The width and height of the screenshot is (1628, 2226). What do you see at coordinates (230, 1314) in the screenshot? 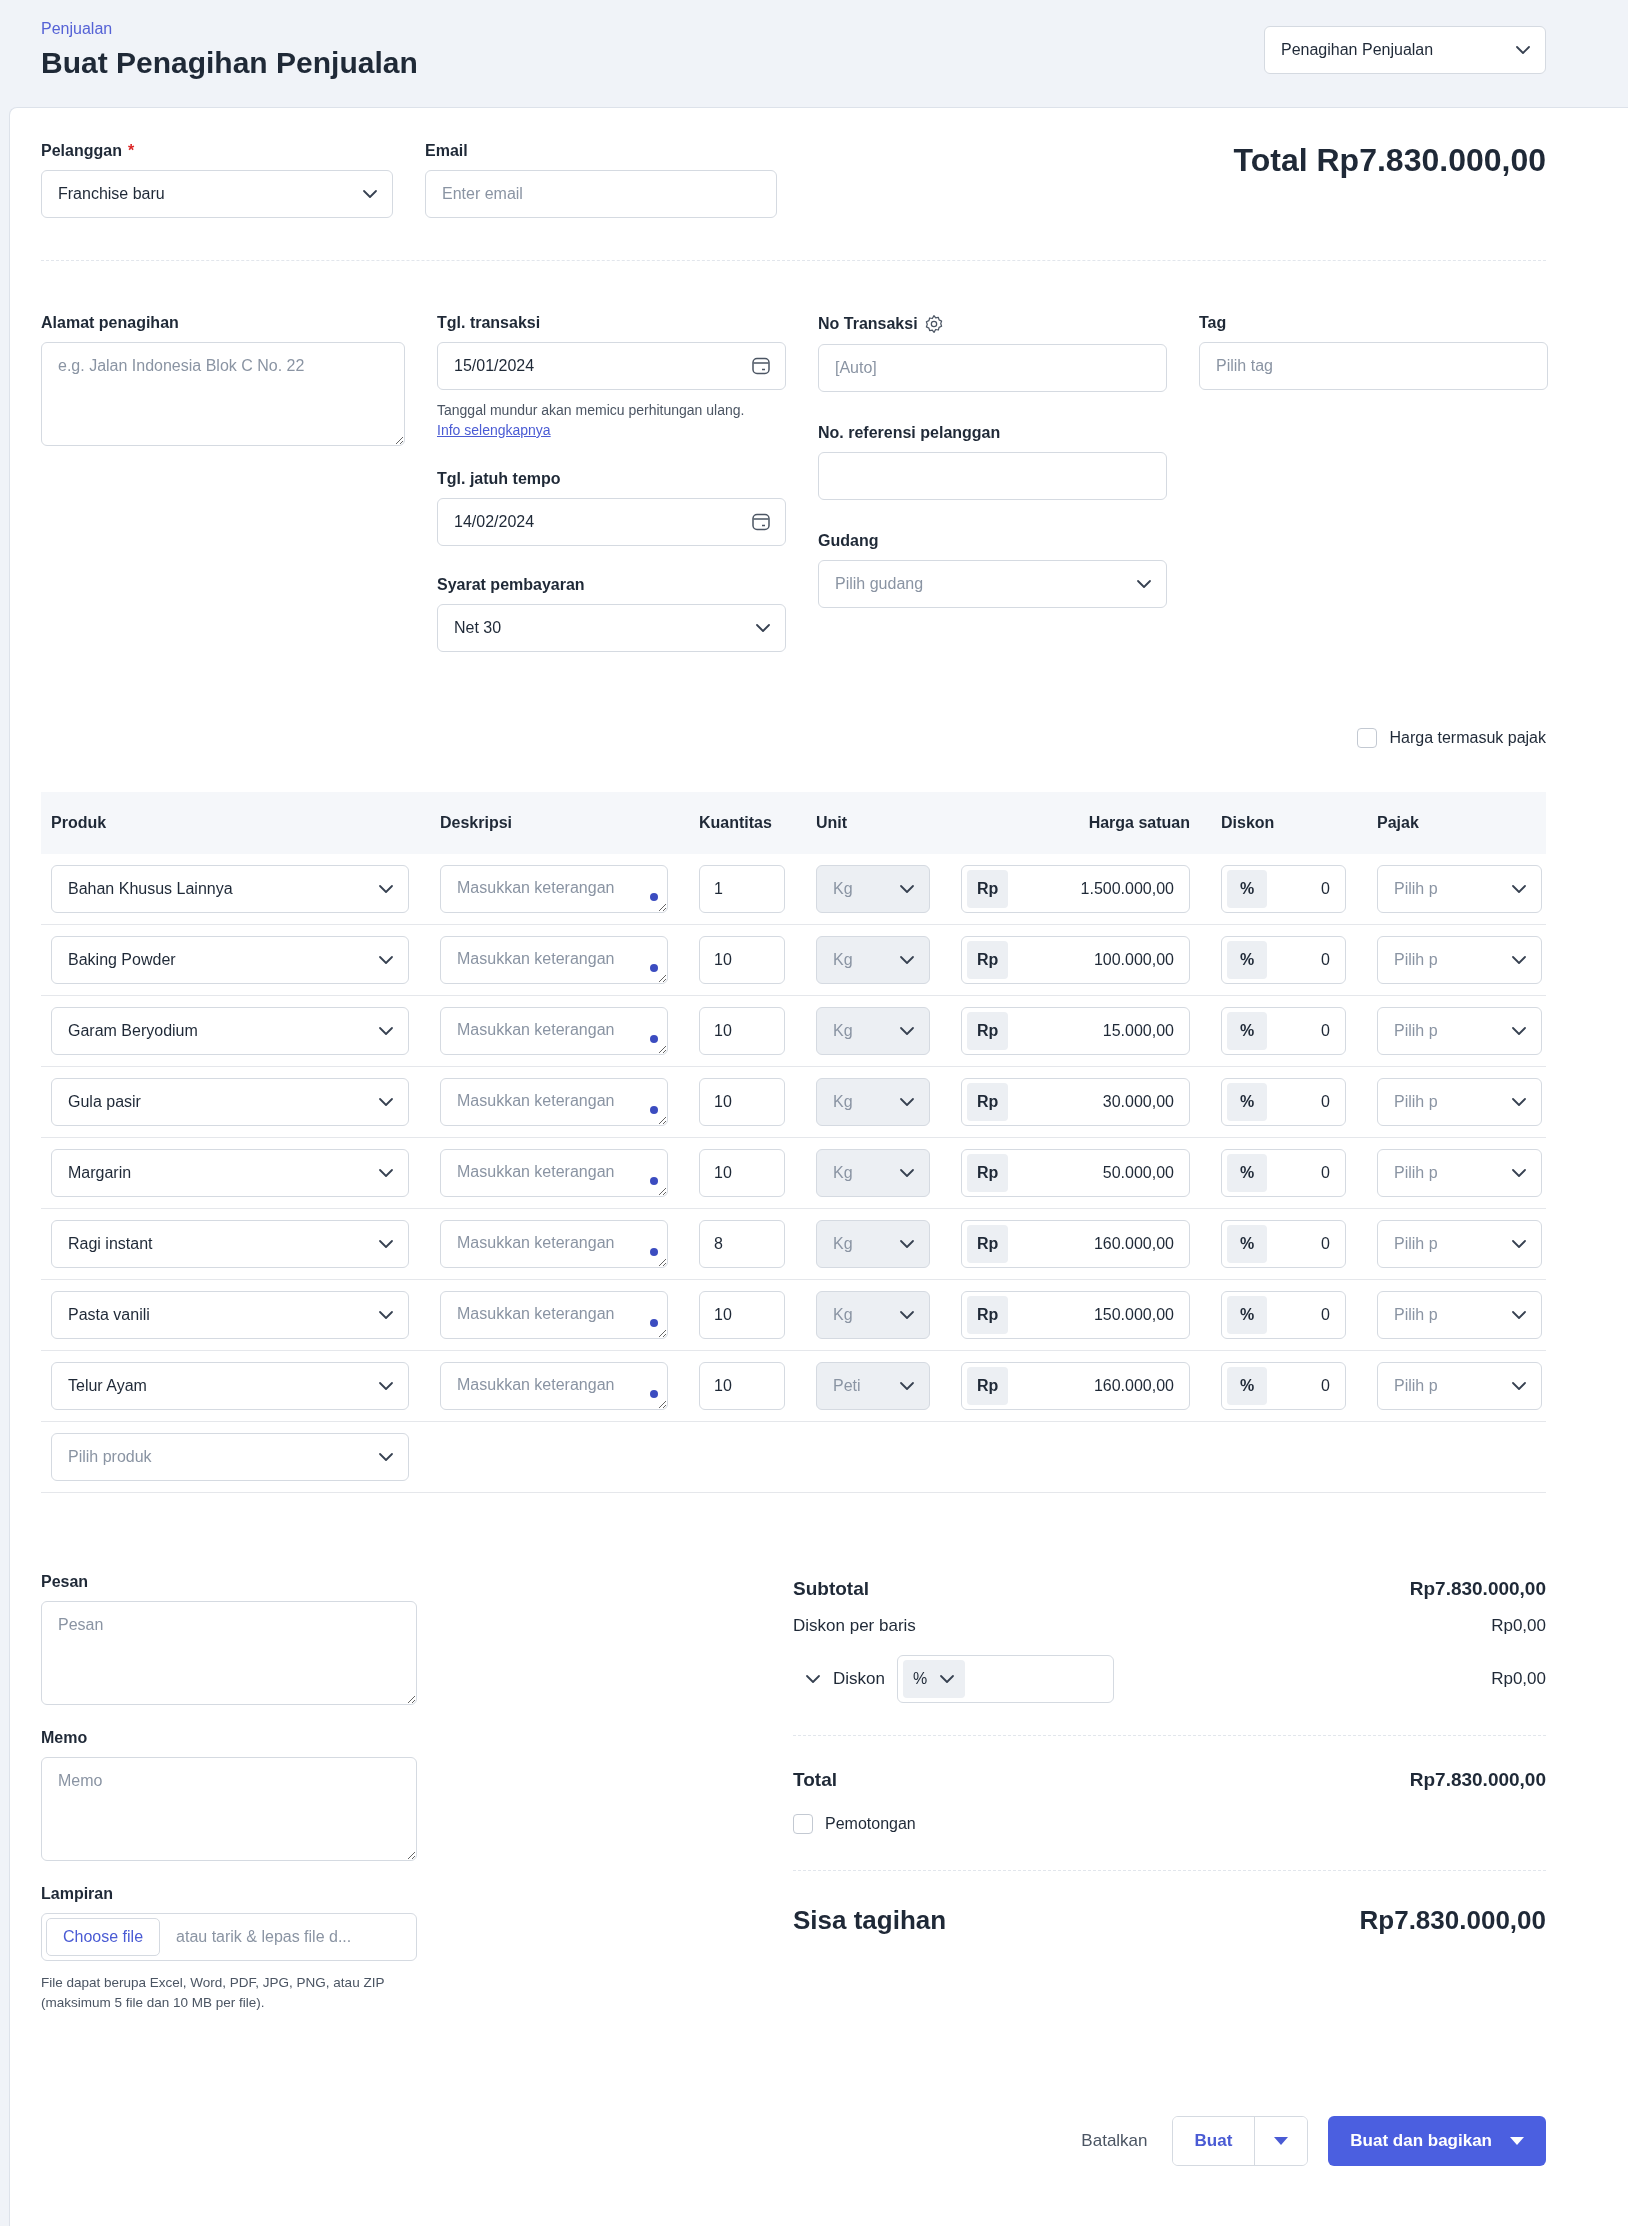
I see `product-select: Pasta vanili` at bounding box center [230, 1314].